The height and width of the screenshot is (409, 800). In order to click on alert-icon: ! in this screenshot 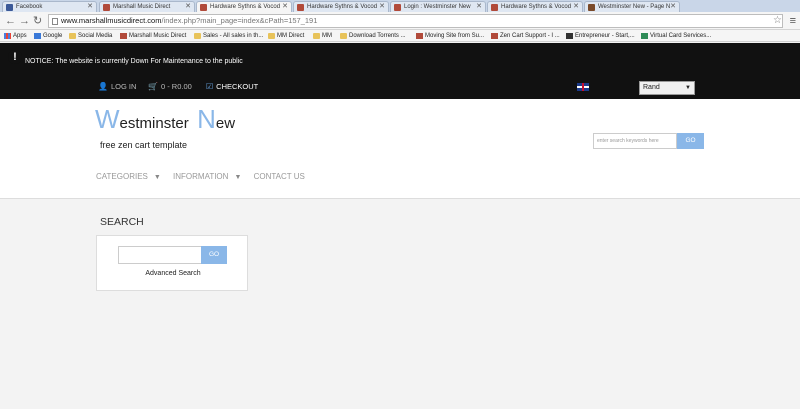, I will do `click(15, 57)`.